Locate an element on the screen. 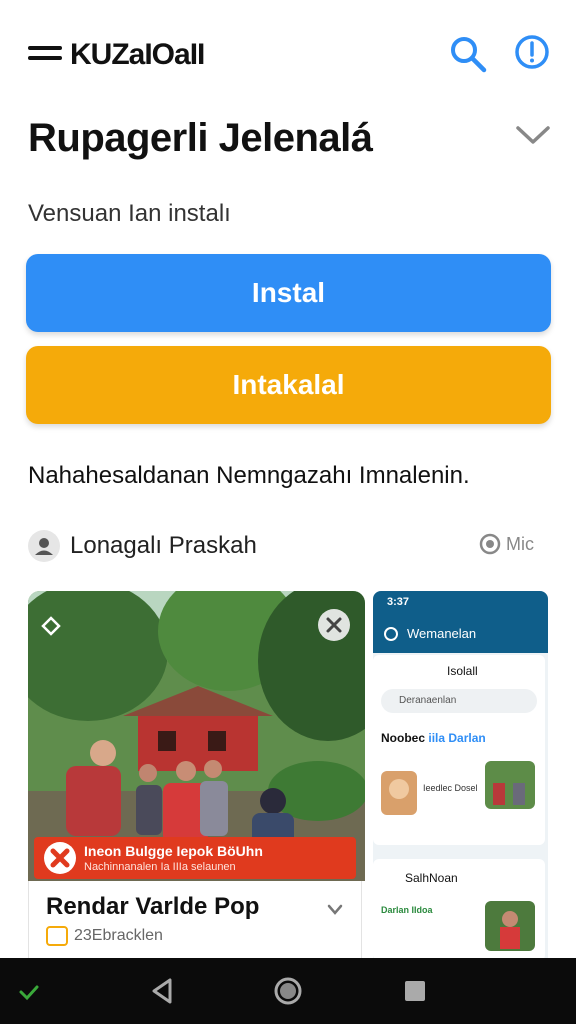 The image size is (576, 1024). search-icon is located at coordinates (468, 54).